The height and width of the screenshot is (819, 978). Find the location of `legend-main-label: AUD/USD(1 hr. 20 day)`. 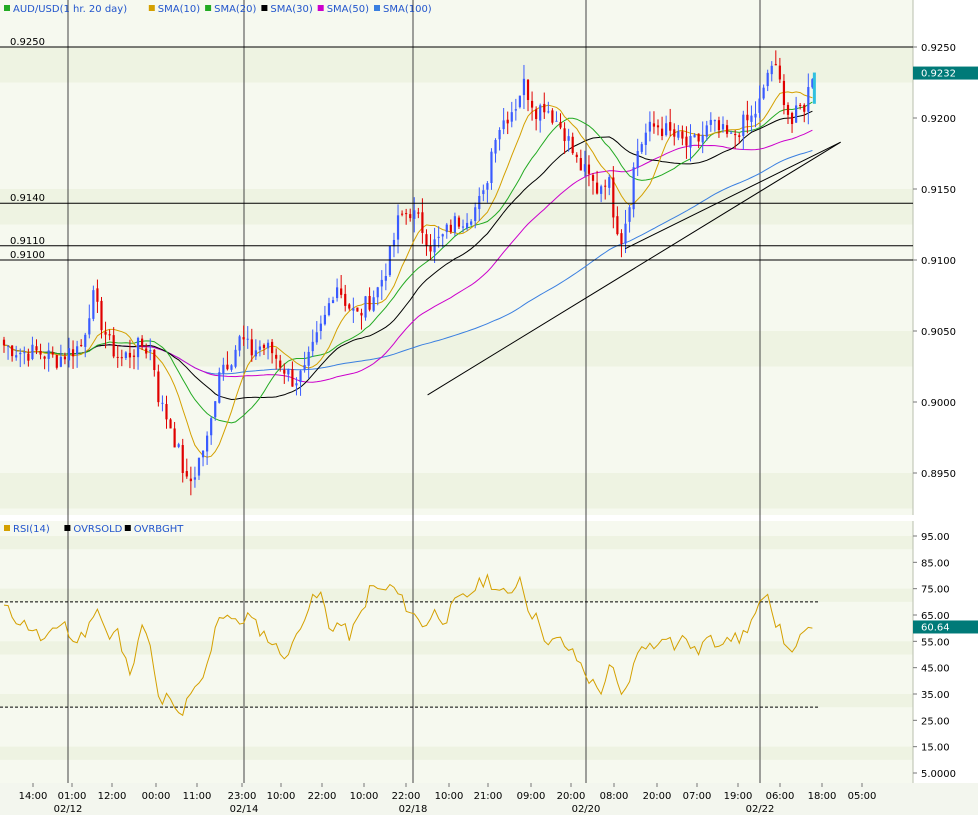

legend-main-label: AUD/USD(1 hr. 20 day) is located at coordinates (70, 9).